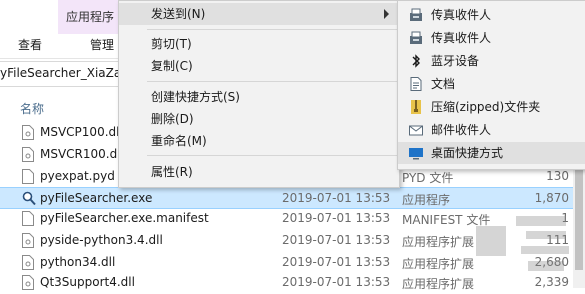 The width and height of the screenshot is (585, 294). What do you see at coordinates (172, 172) in the screenshot?
I see `menu-item-label: 属性(R)` at bounding box center [172, 172].